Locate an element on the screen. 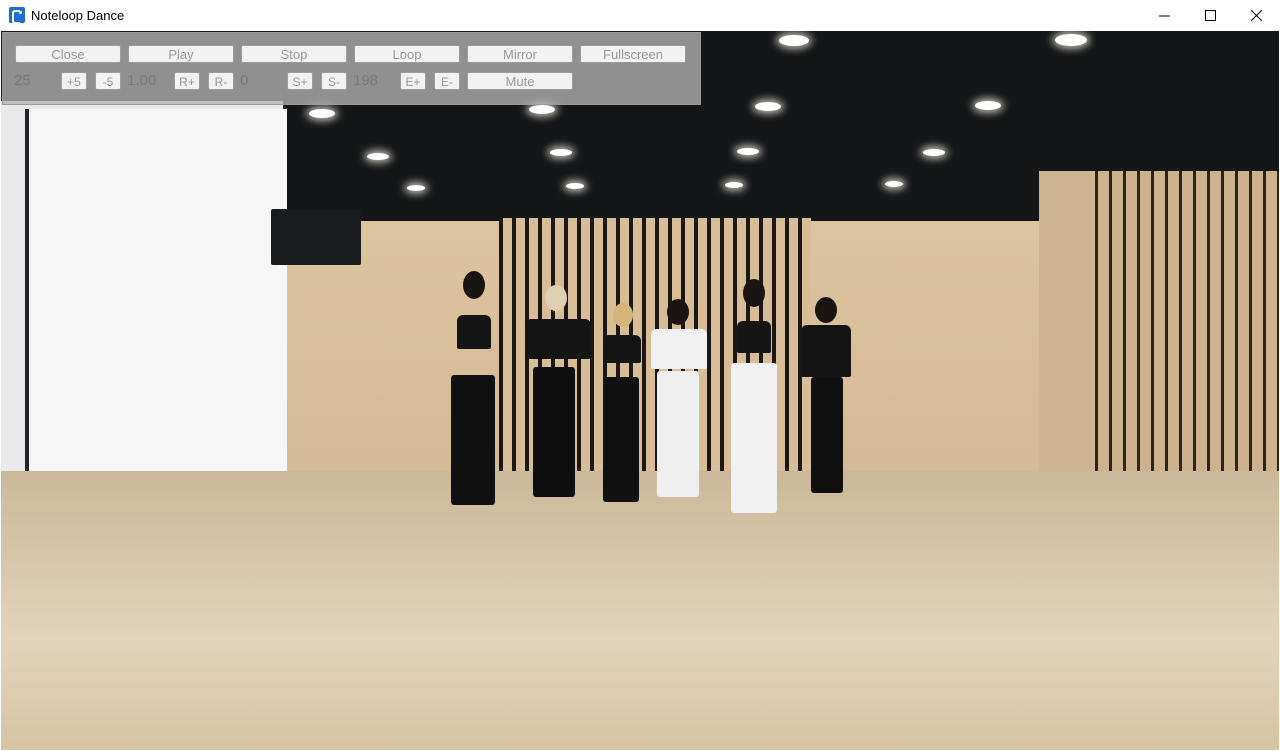 The height and width of the screenshot is (751, 1280). mirror-button: Mirror is located at coordinates (520, 54).